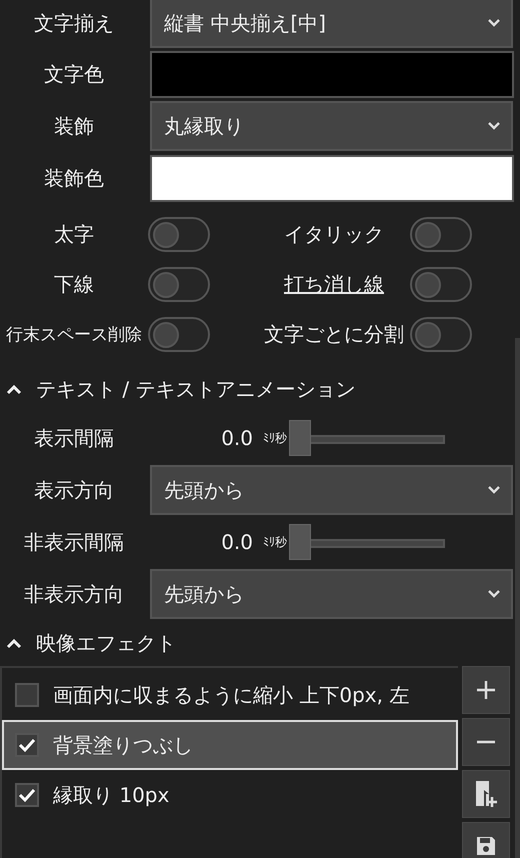  What do you see at coordinates (230, 795) in the screenshot?
I see `effect-item: 縁取り 10px` at bounding box center [230, 795].